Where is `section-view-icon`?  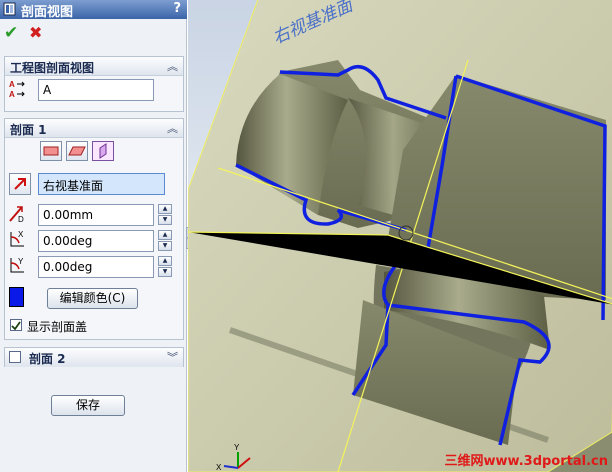 section-view-icon is located at coordinates (9, 9).